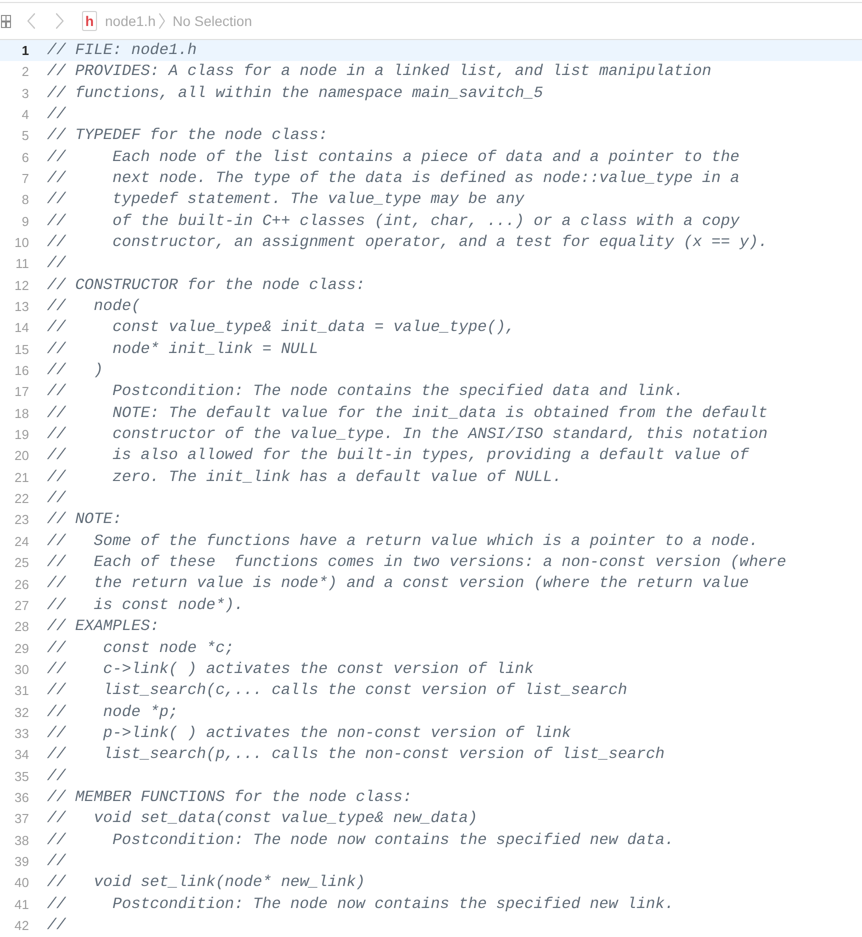 The height and width of the screenshot is (937, 862). What do you see at coordinates (21, 605) in the screenshot?
I see `line-number: 27` at bounding box center [21, 605].